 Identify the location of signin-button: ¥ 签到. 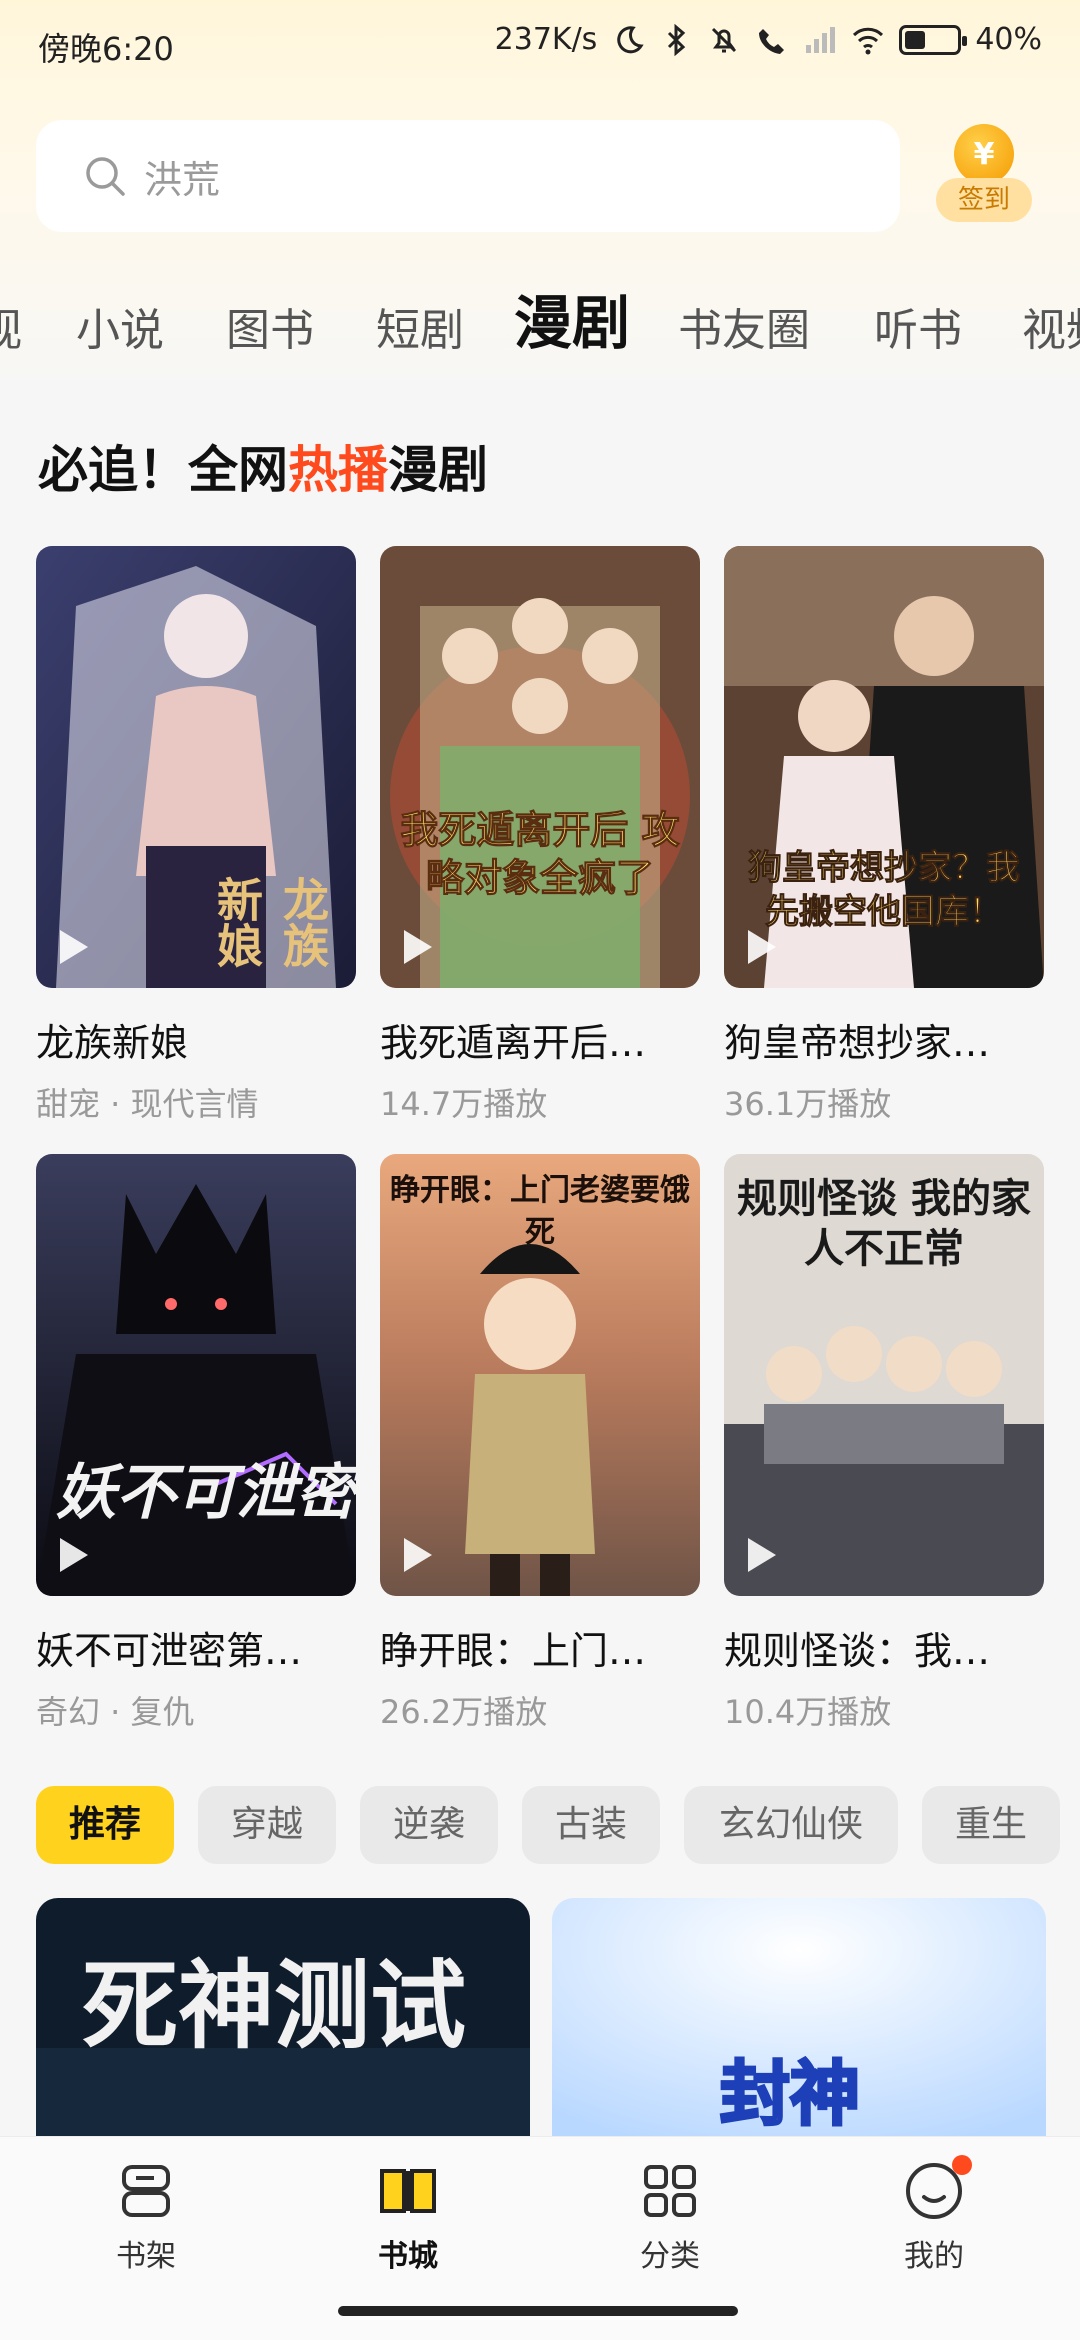
(984, 176).